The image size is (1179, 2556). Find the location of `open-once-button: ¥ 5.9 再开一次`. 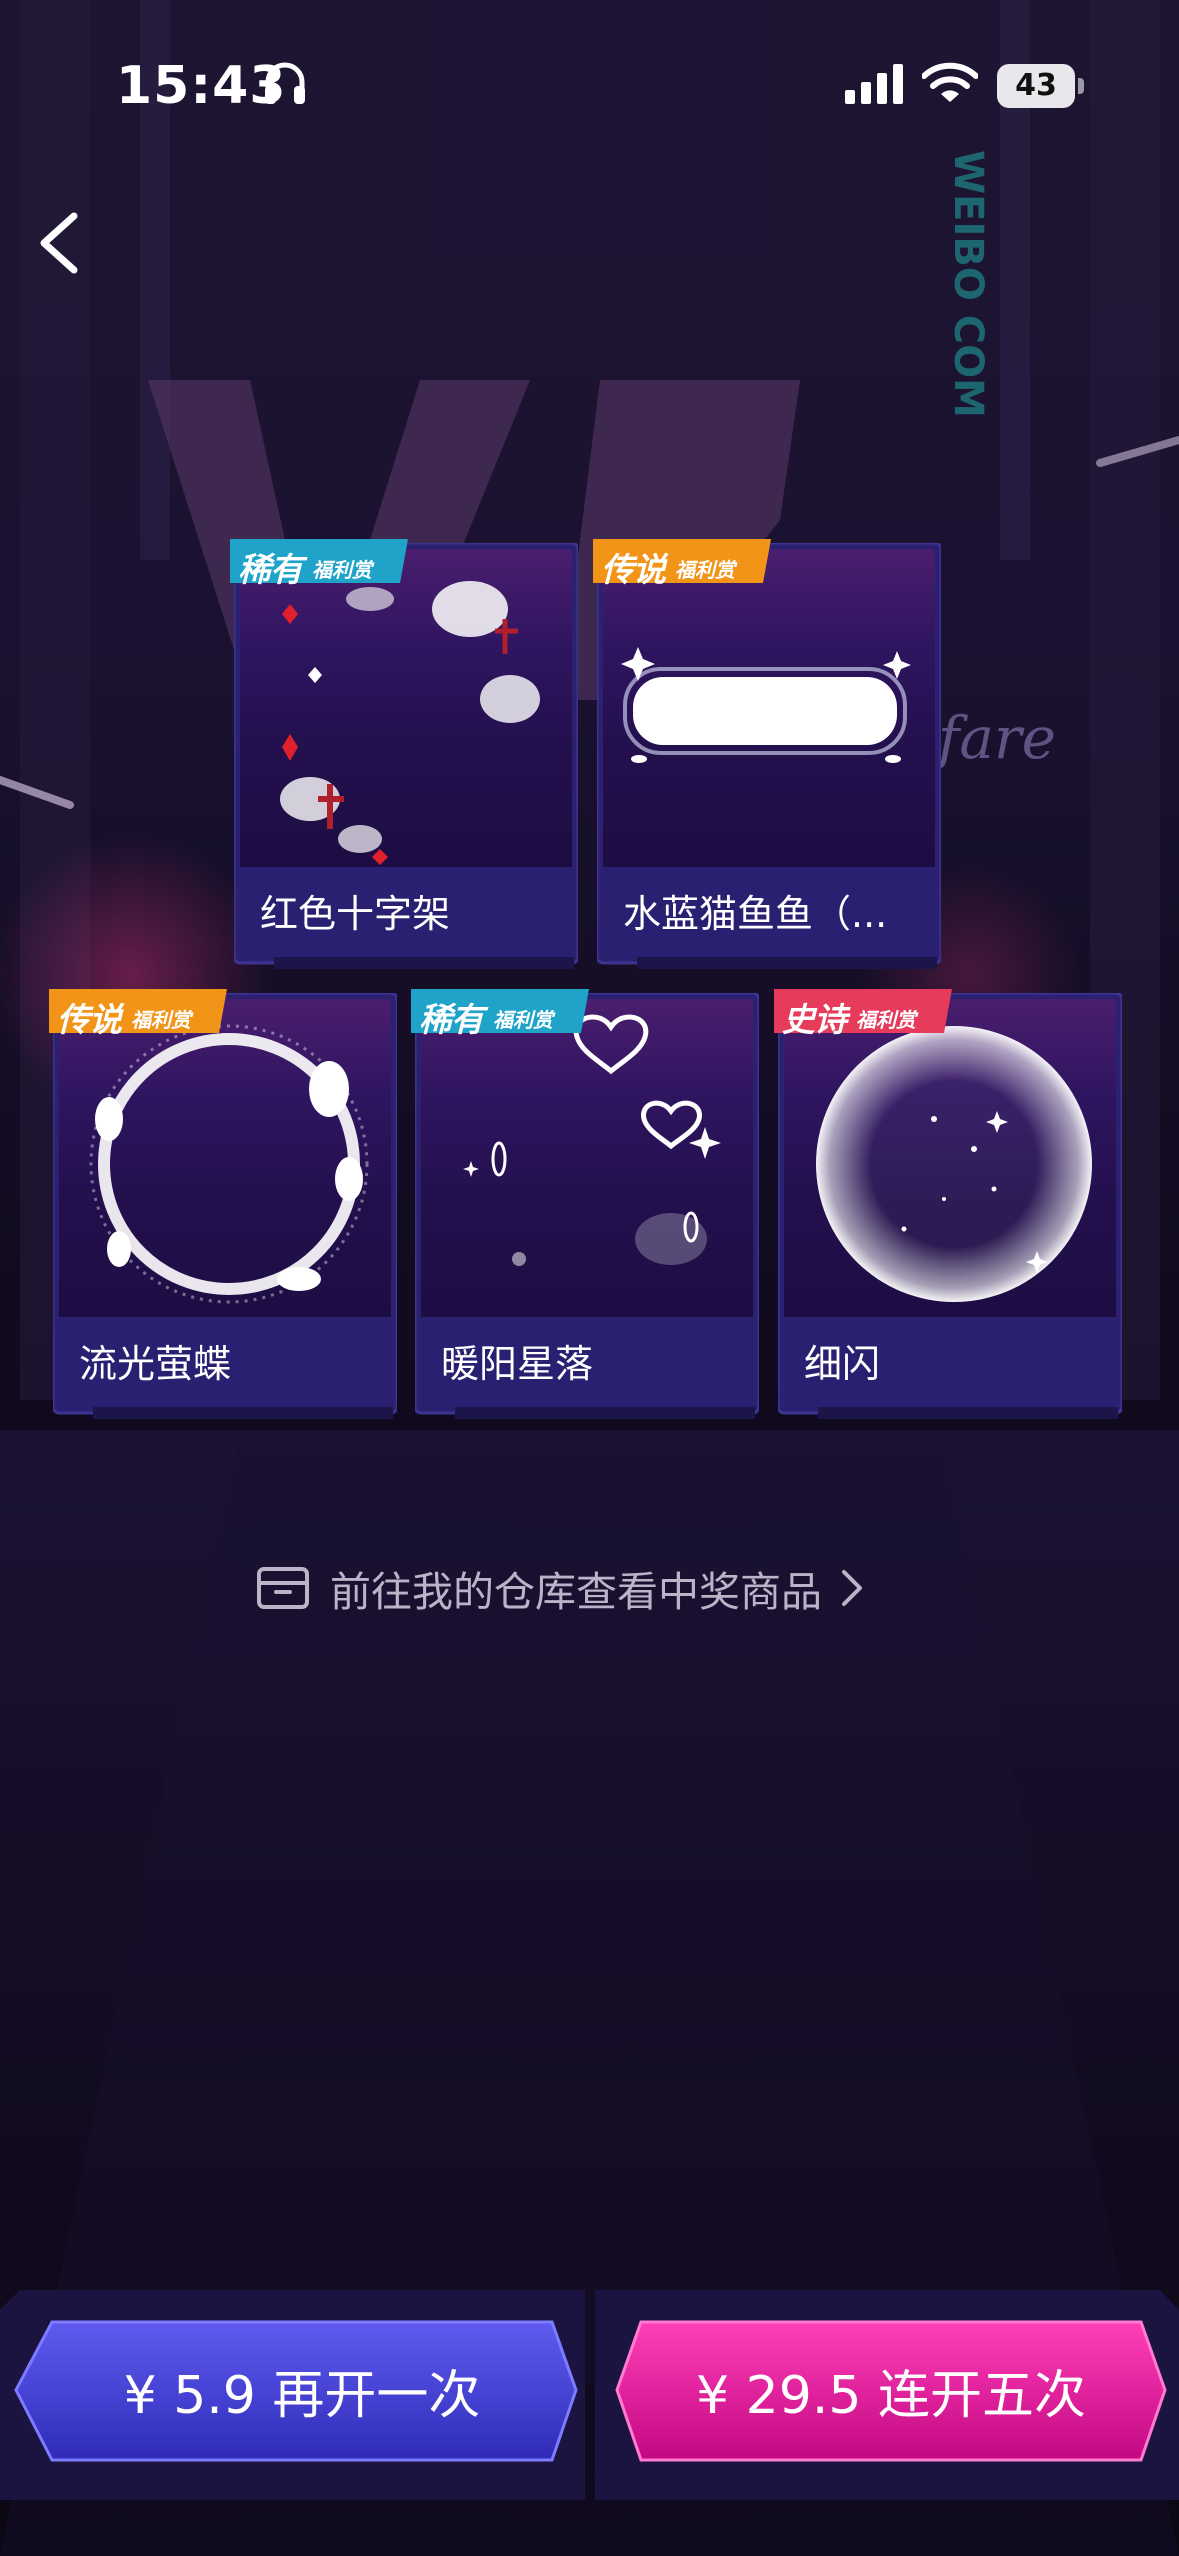

open-once-button: ¥ 5.9 再开一次 is located at coordinates (302, 2390).